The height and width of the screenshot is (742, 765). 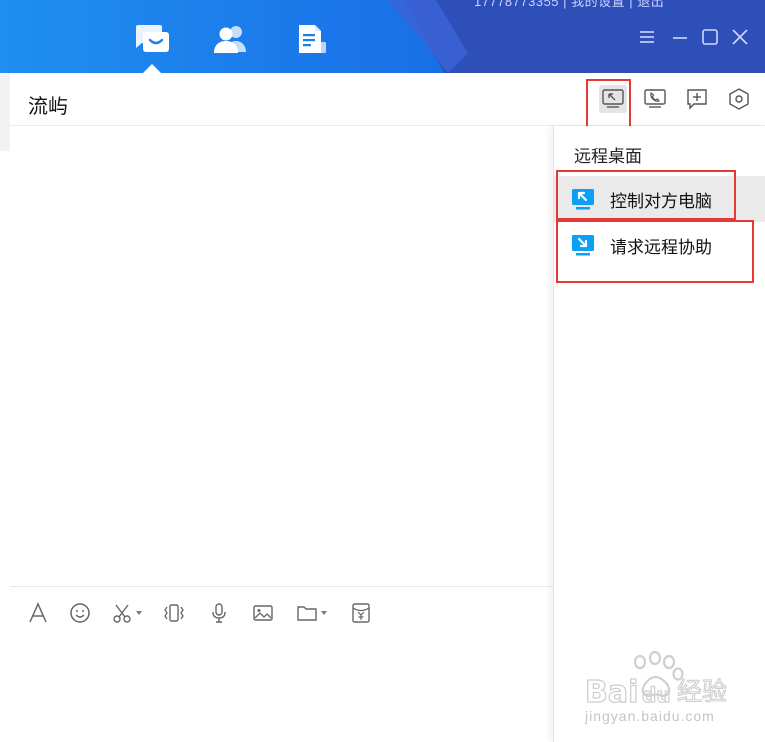 I want to click on add-chat-icon, so click(x=697, y=99).